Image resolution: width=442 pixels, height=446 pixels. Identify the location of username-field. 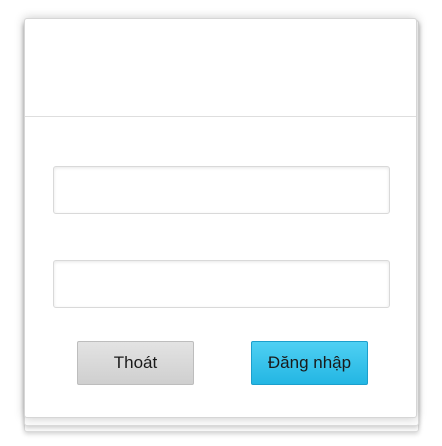
(221, 190).